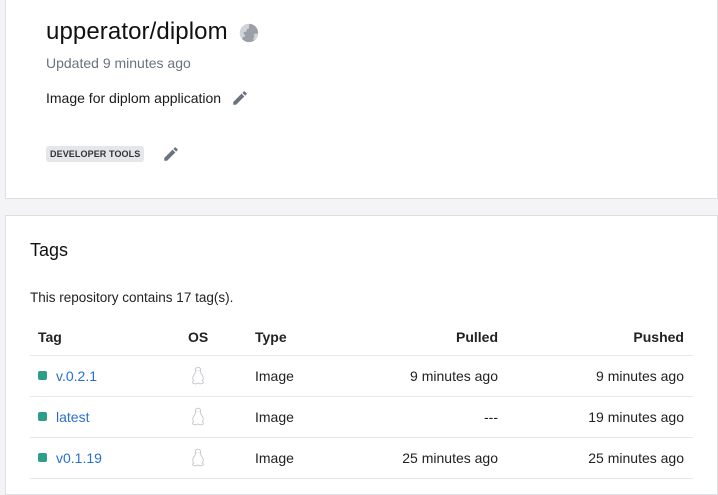  Describe the element at coordinates (134, 98) in the screenshot. I see `repo-description: Image for diplom application` at that location.